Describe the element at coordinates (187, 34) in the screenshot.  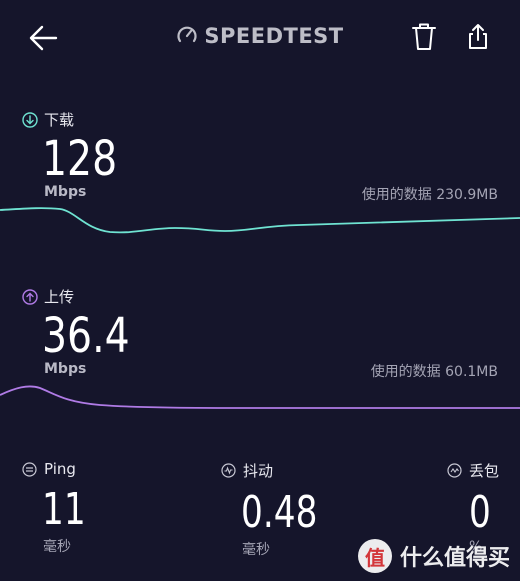
I see `speedometer-icon` at that location.